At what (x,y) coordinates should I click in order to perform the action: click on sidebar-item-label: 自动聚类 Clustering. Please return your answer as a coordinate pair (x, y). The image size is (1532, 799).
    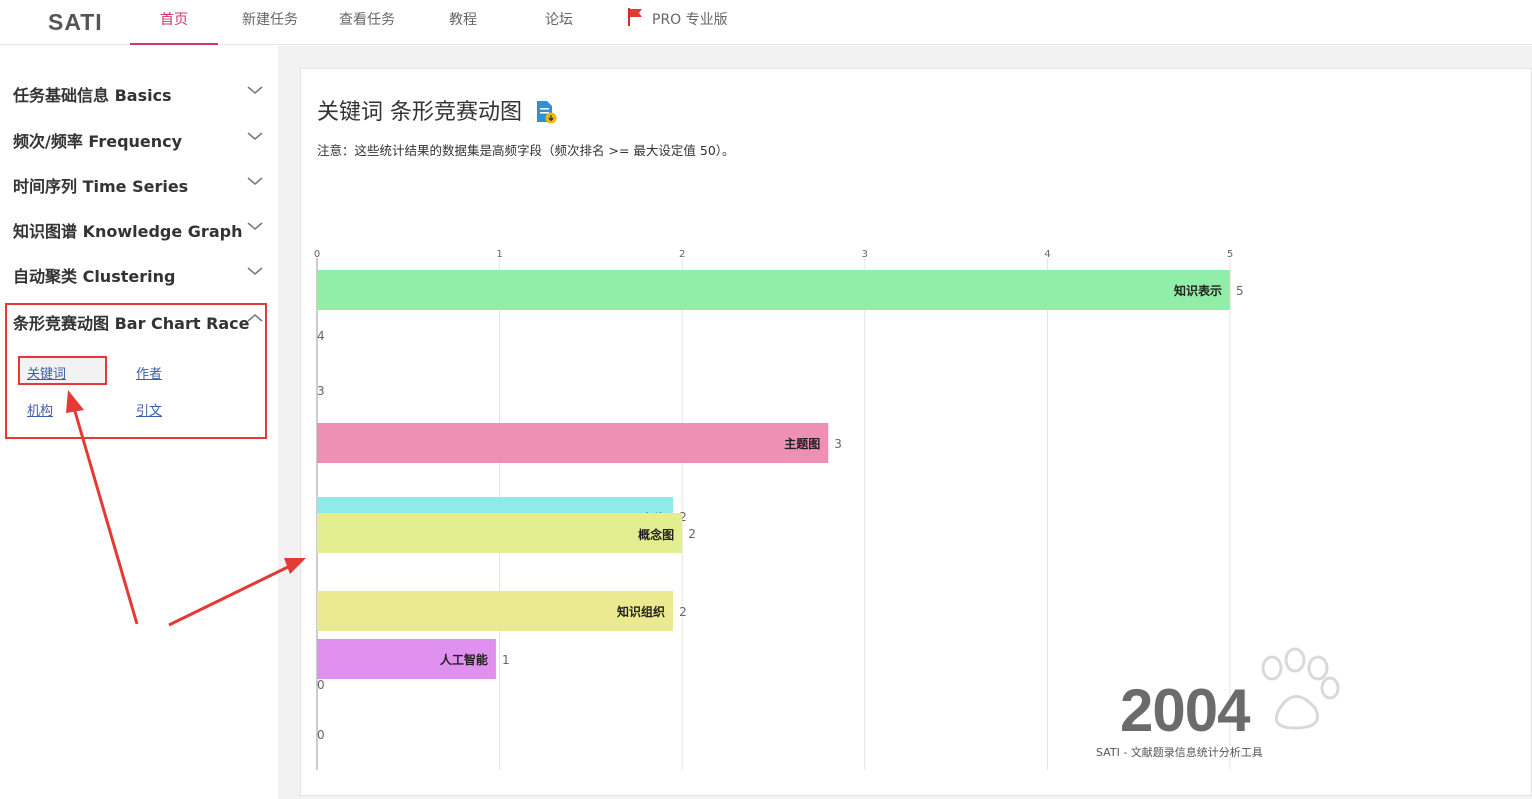
    Looking at the image, I should click on (94, 276).